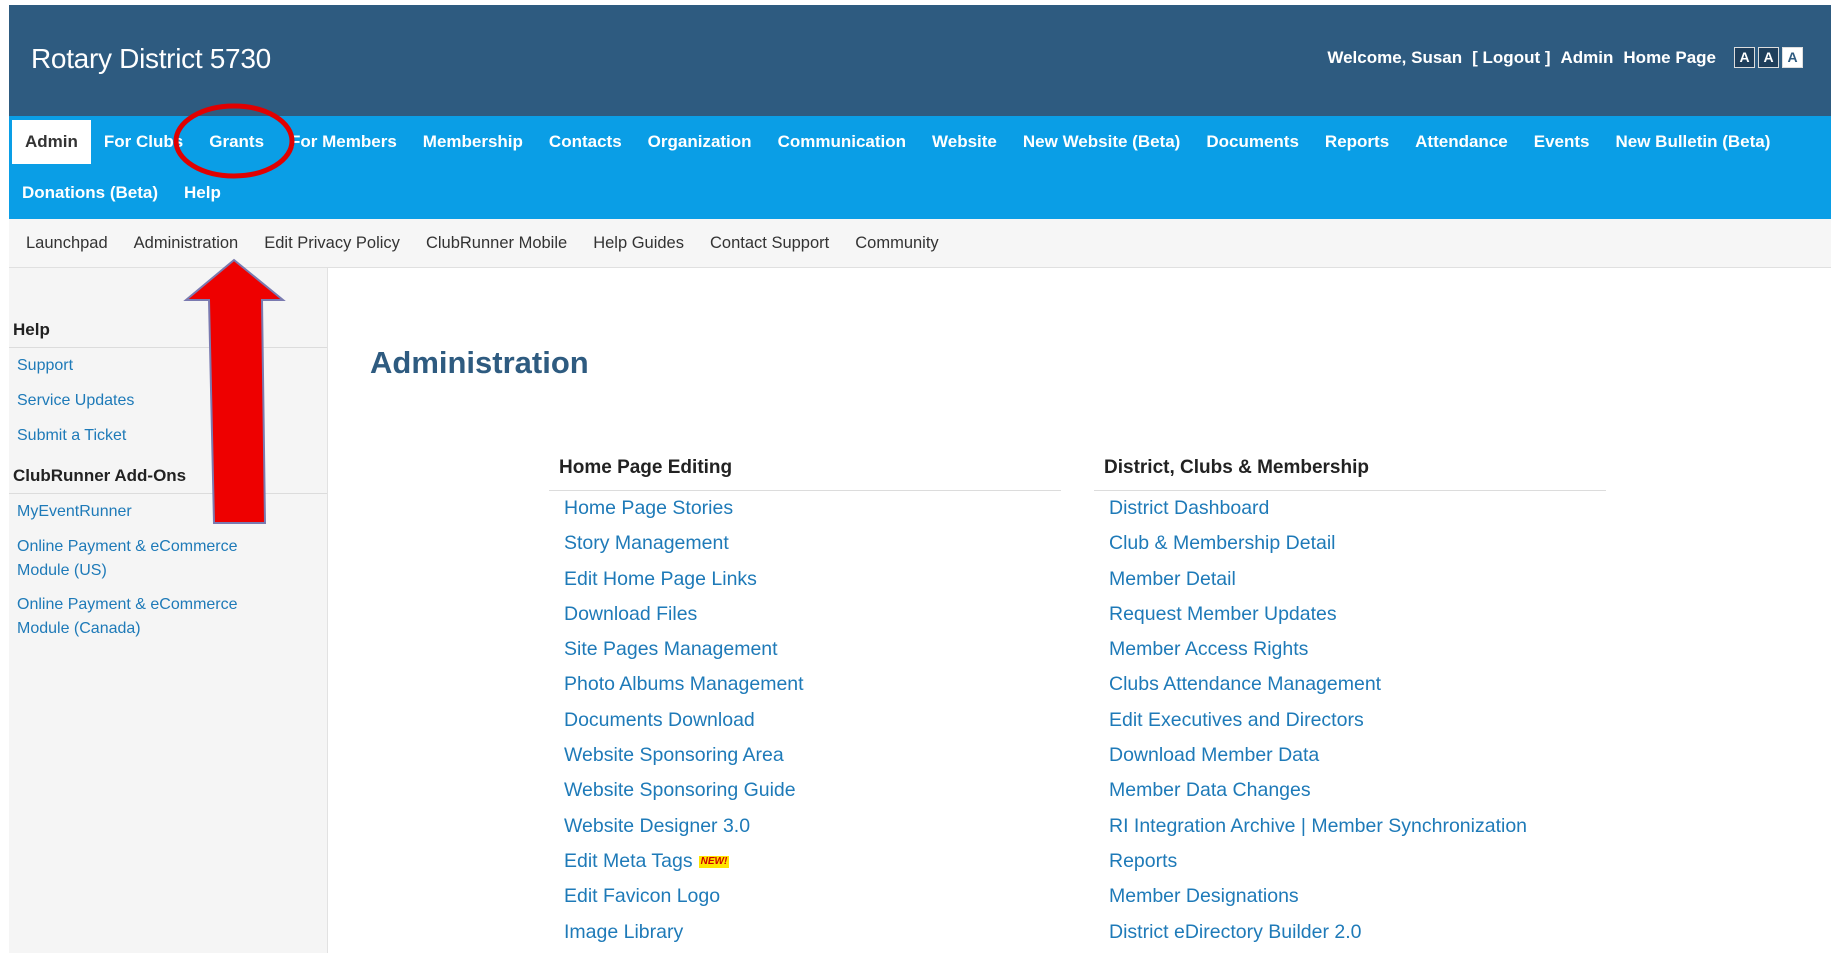 The width and height of the screenshot is (1831, 953). Describe the element at coordinates (1350, 614) in the screenshot. I see `link-request-member-updates: Request Member Updates` at that location.